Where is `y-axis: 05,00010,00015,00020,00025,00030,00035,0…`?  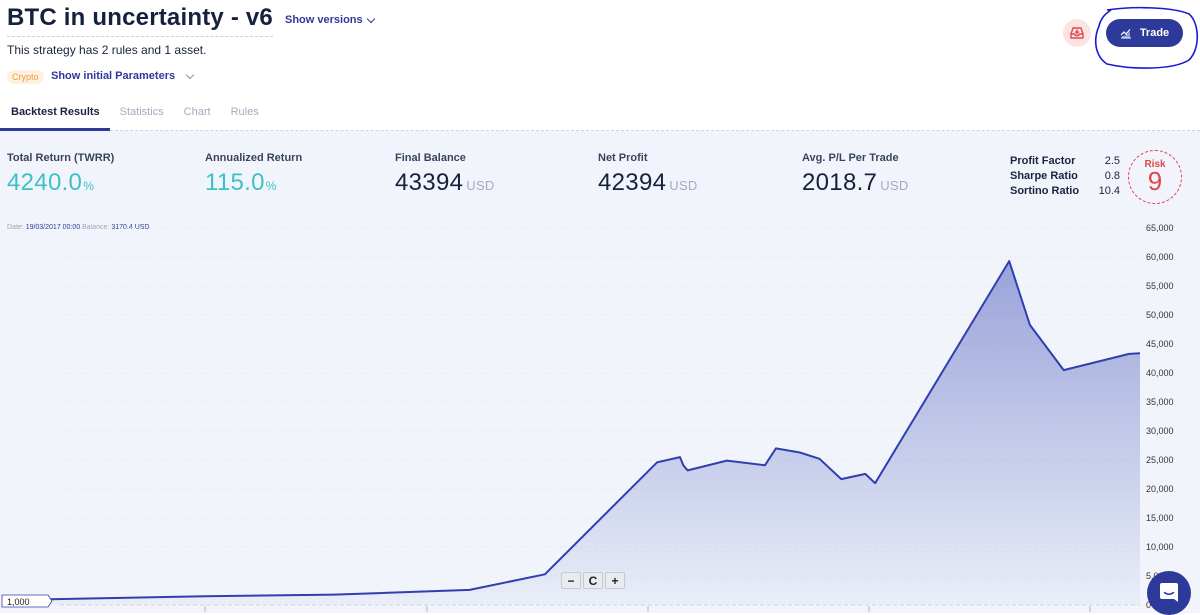 y-axis: 05,00010,00015,00020,00025,00030,00035,0… is located at coordinates (1160, 416).